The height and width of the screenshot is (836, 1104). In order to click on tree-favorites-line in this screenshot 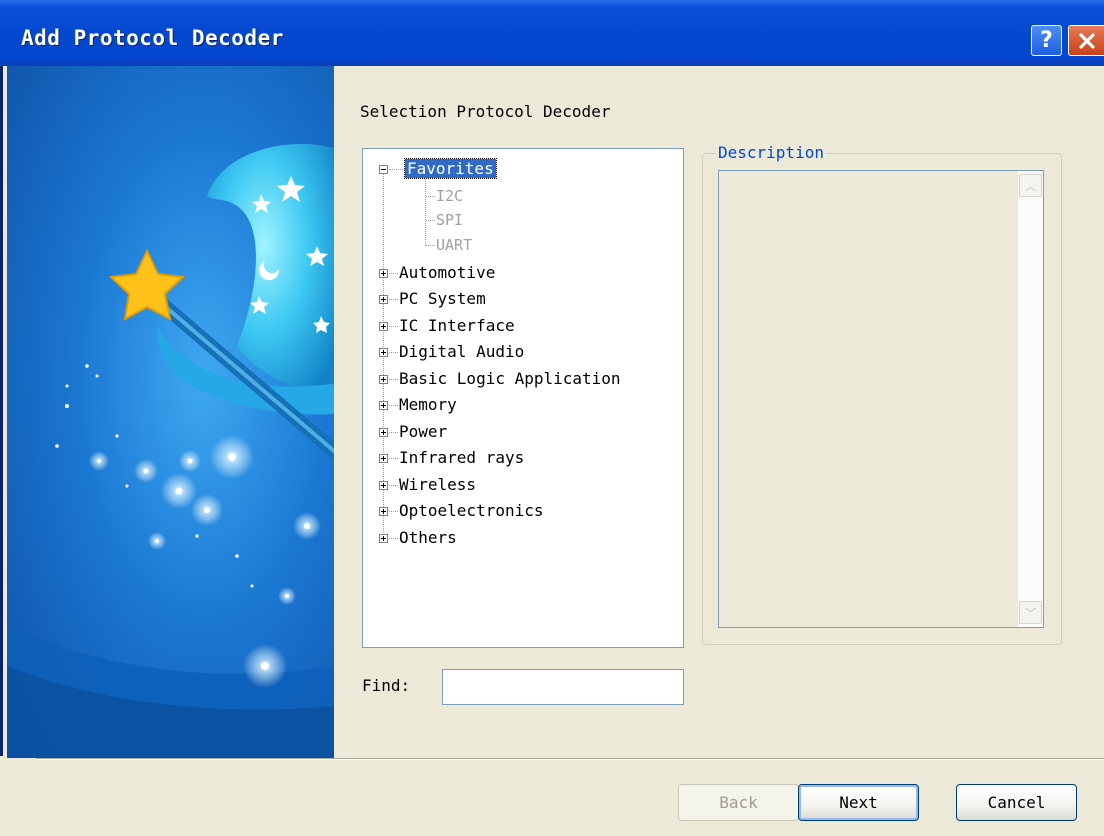, I will do `click(425, 211)`.